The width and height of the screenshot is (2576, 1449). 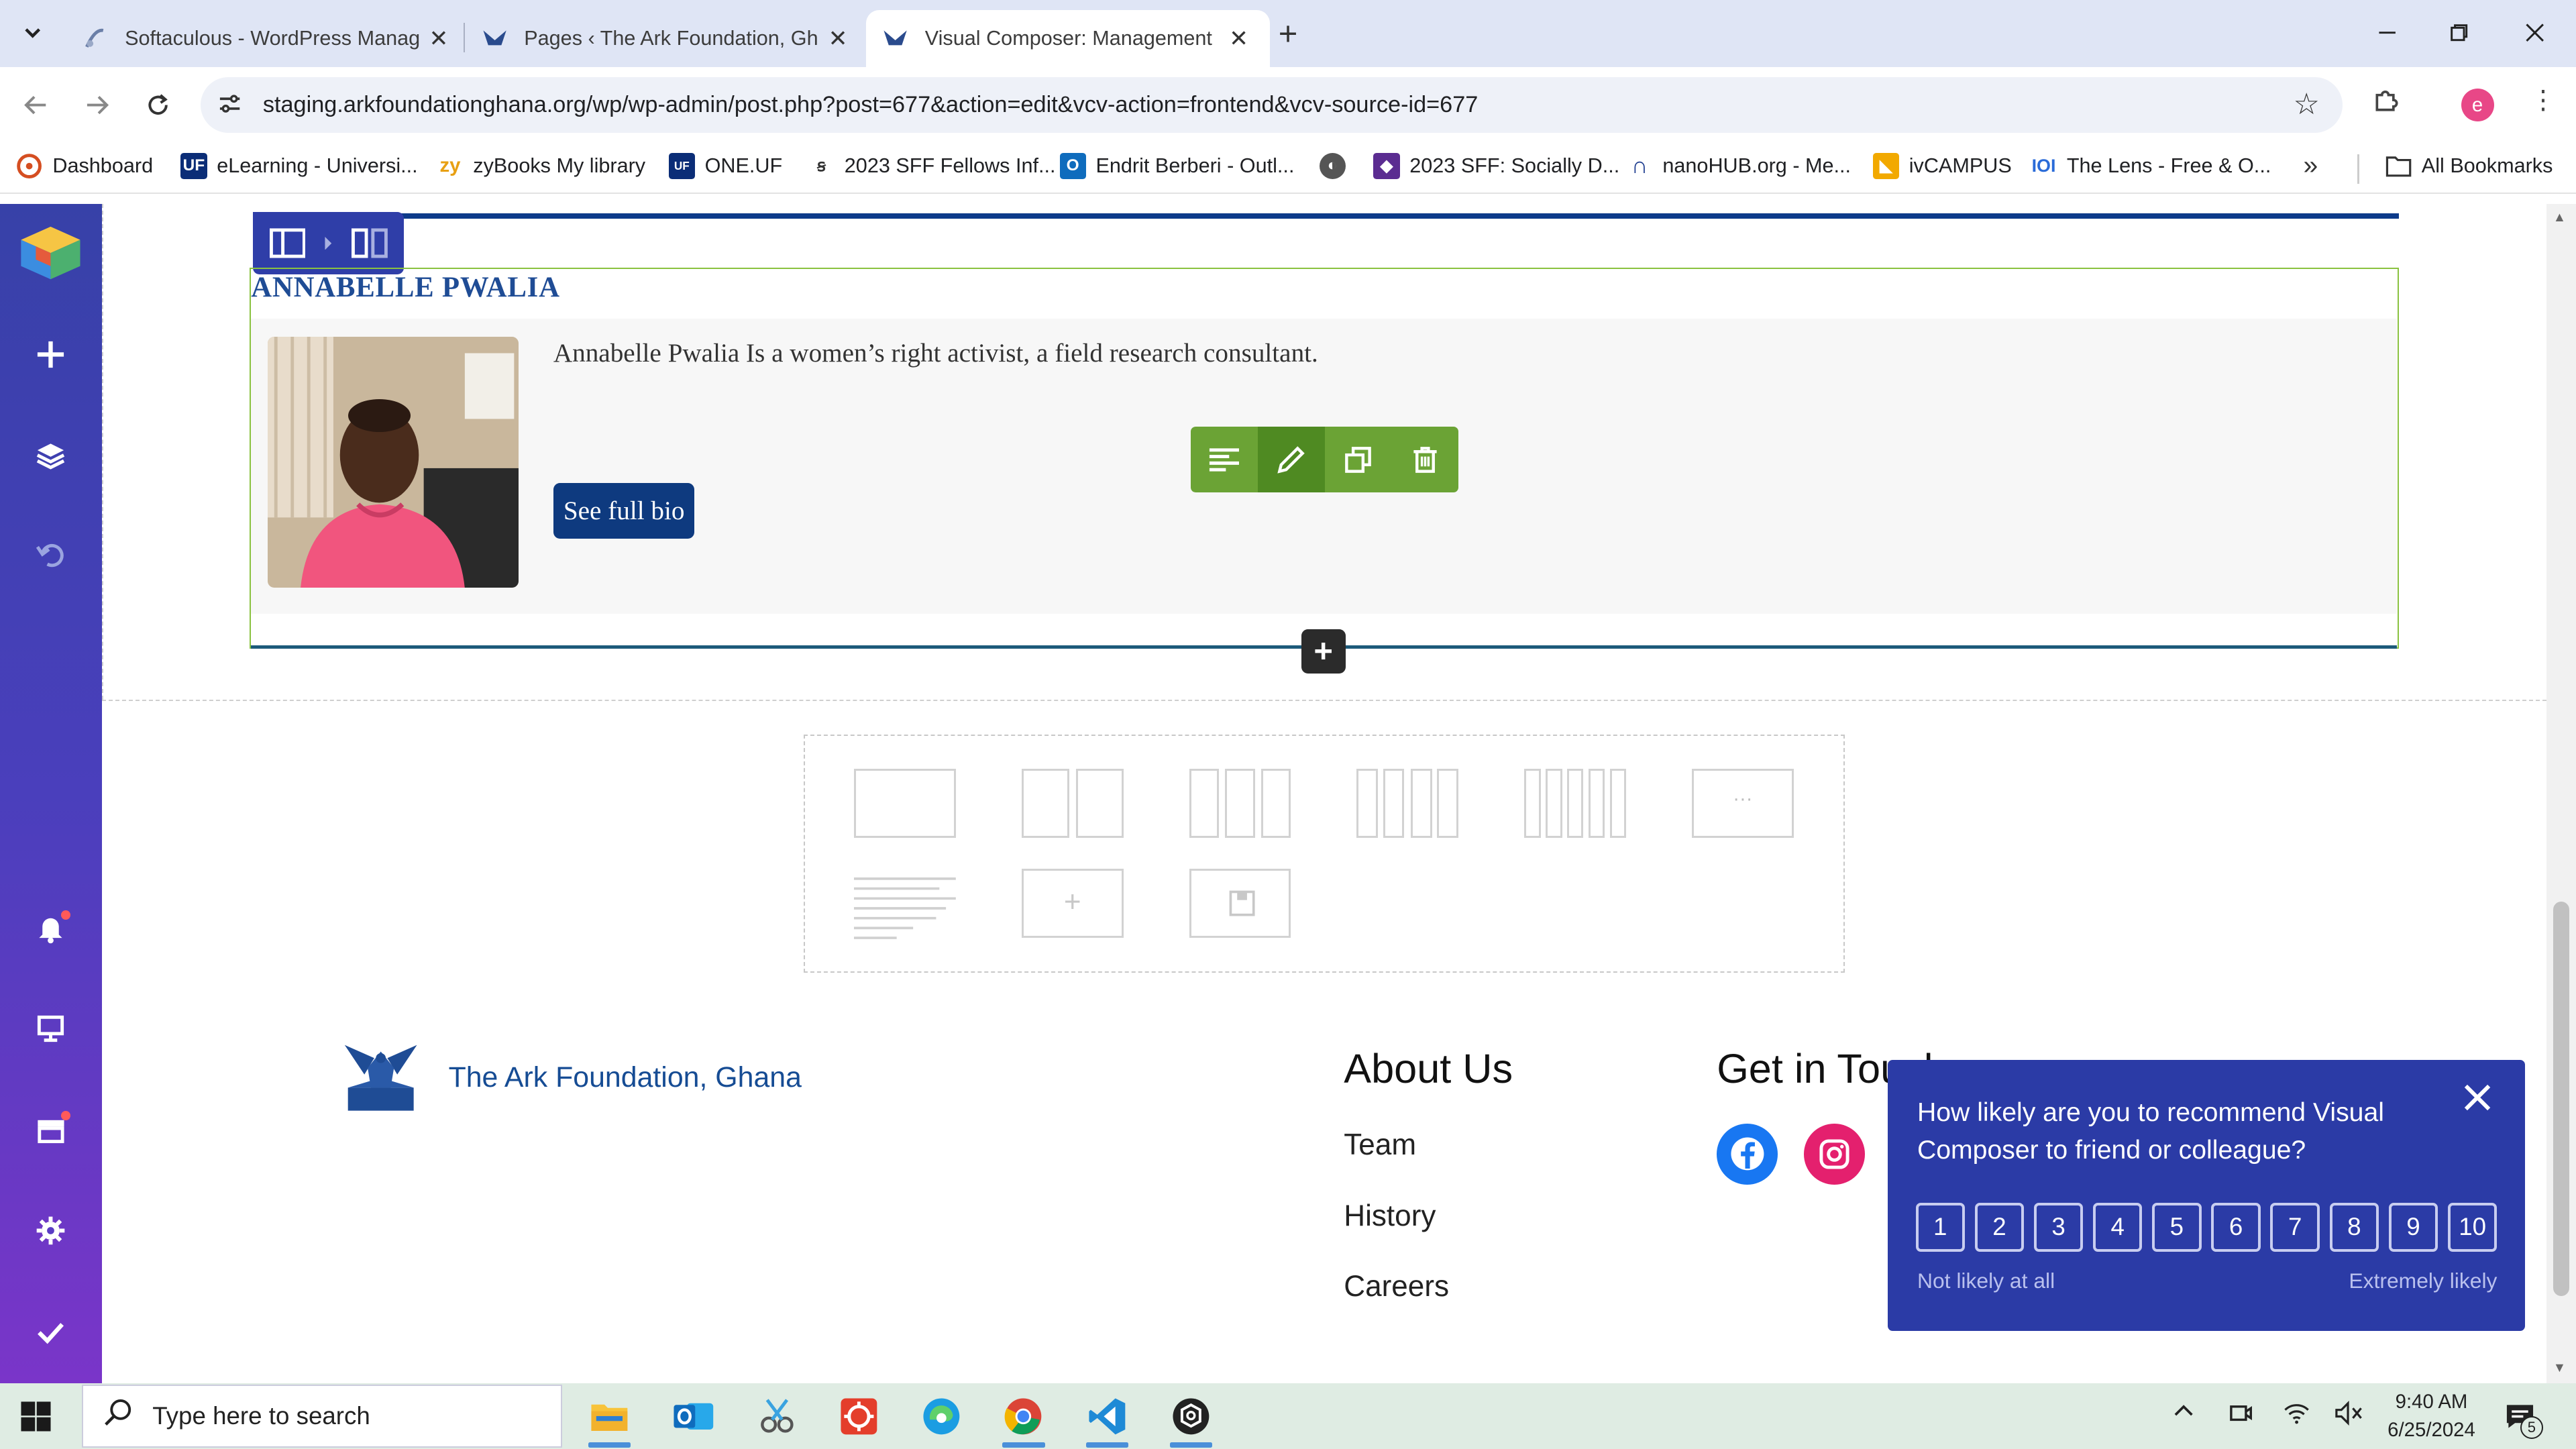 What do you see at coordinates (2177, 1227) in the screenshot?
I see `score-option-5: 5` at bounding box center [2177, 1227].